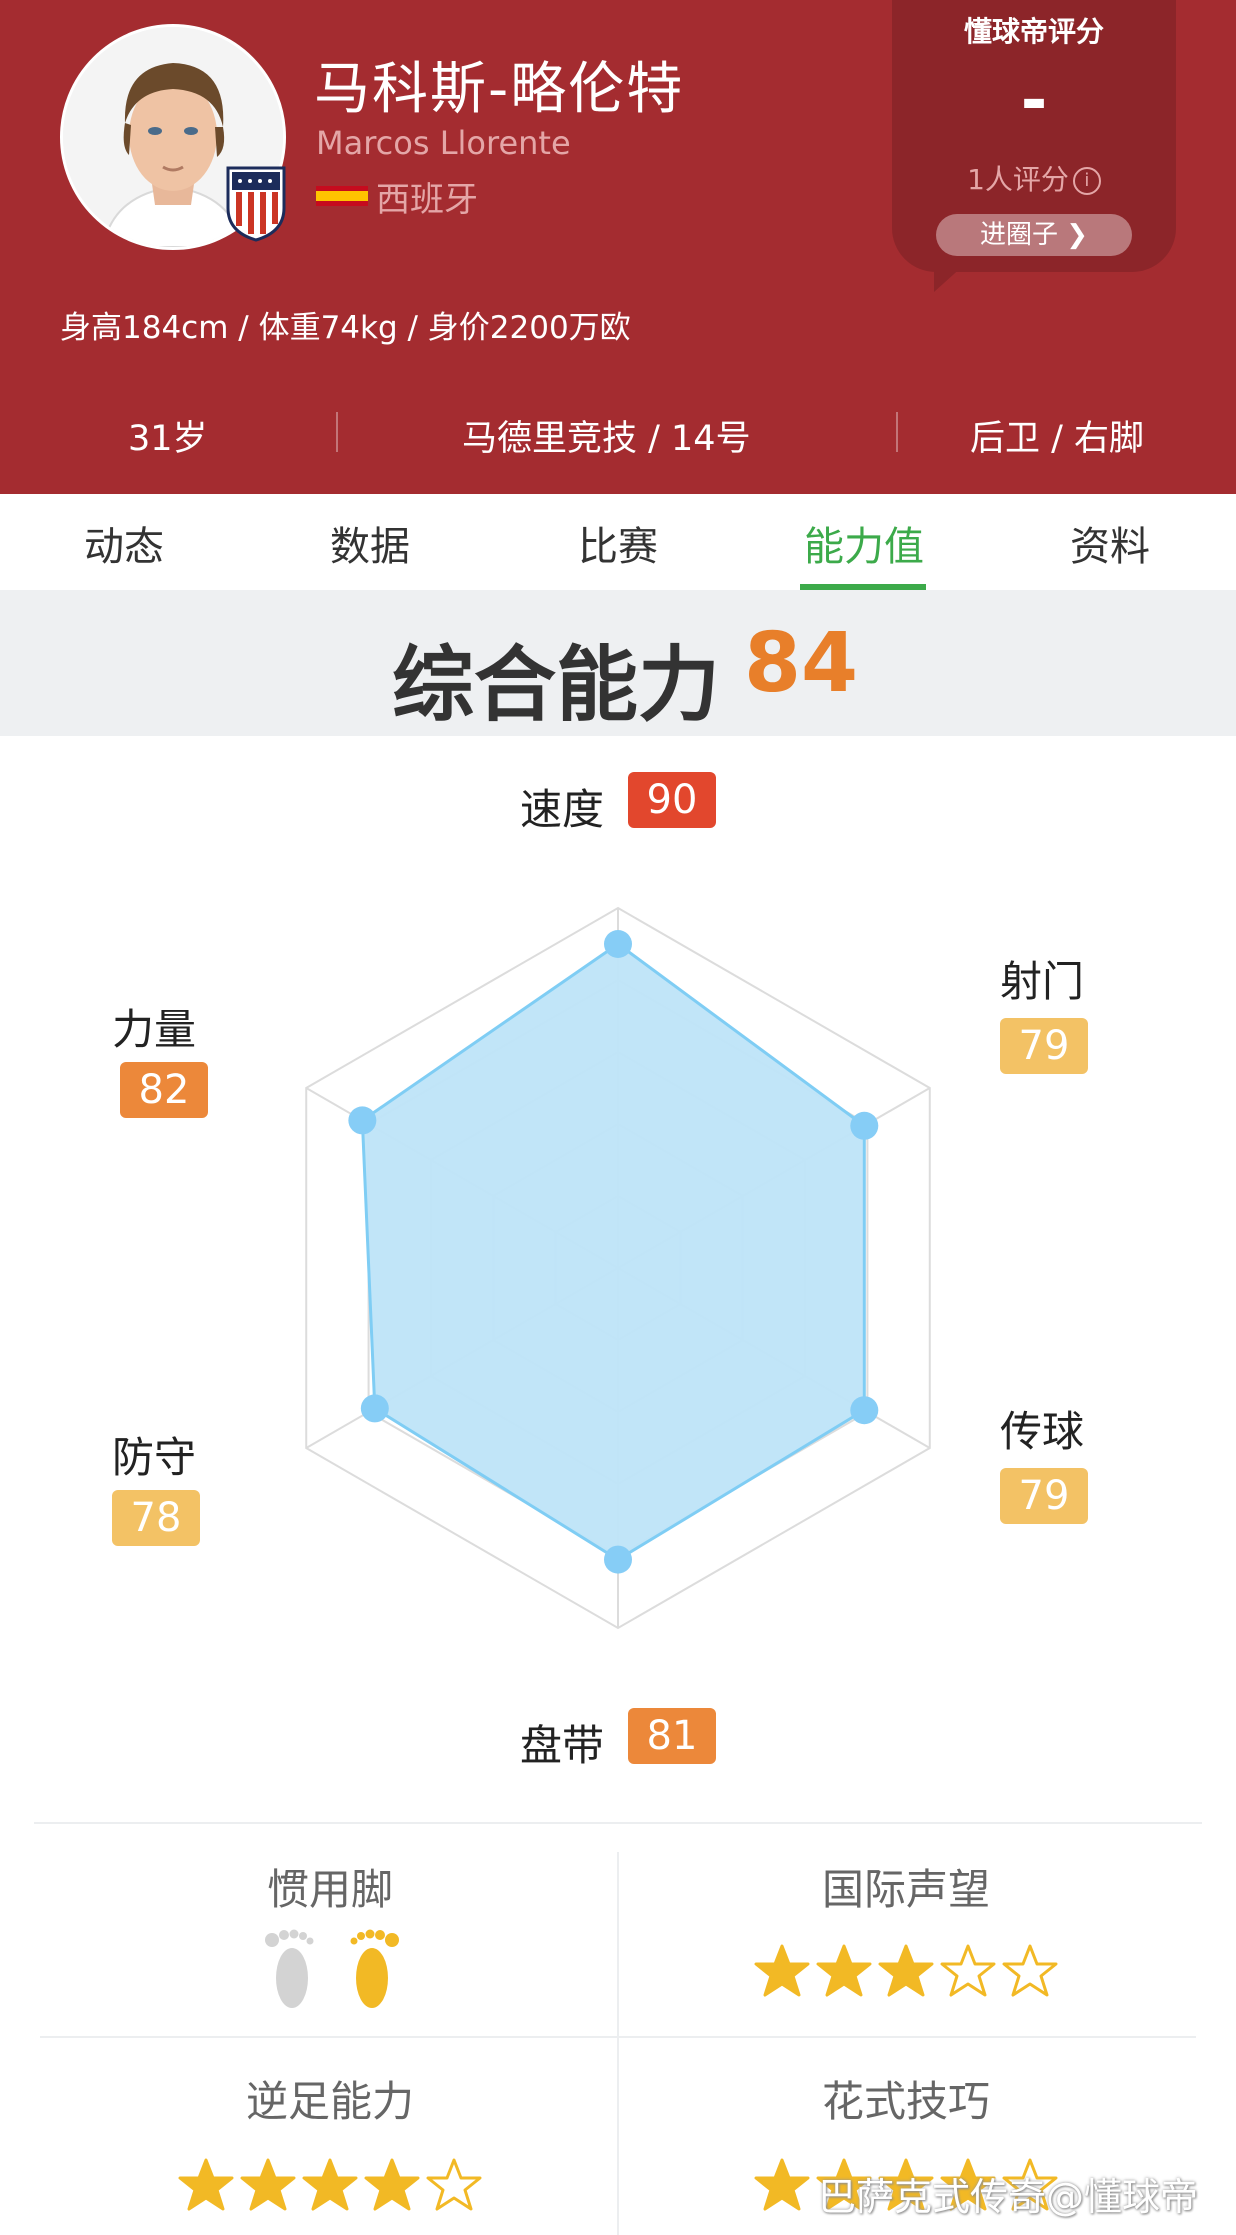 Image resolution: width=1236 pixels, height=2235 pixels. I want to click on tab-ability: 能力值, so click(864, 543).